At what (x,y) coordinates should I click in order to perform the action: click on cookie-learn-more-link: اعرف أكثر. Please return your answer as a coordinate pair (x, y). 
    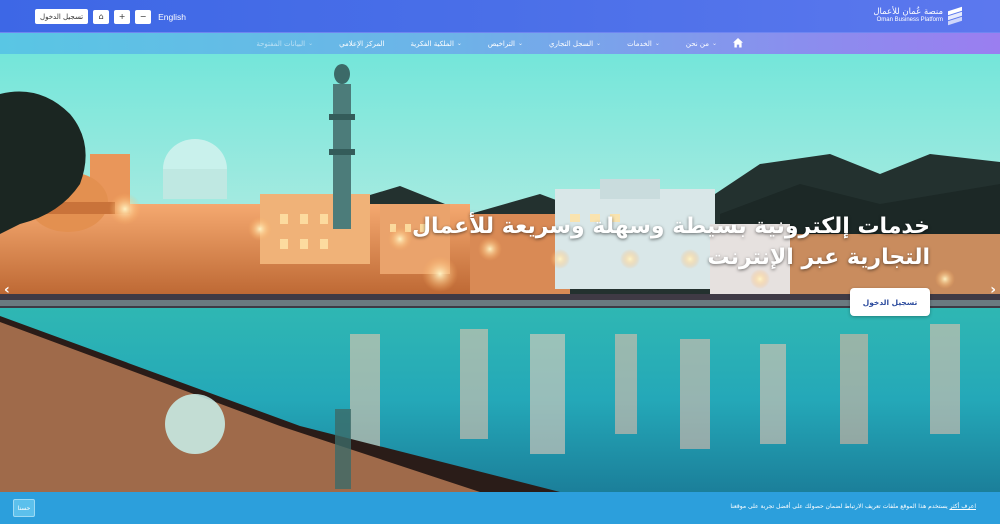
    Looking at the image, I should click on (963, 506).